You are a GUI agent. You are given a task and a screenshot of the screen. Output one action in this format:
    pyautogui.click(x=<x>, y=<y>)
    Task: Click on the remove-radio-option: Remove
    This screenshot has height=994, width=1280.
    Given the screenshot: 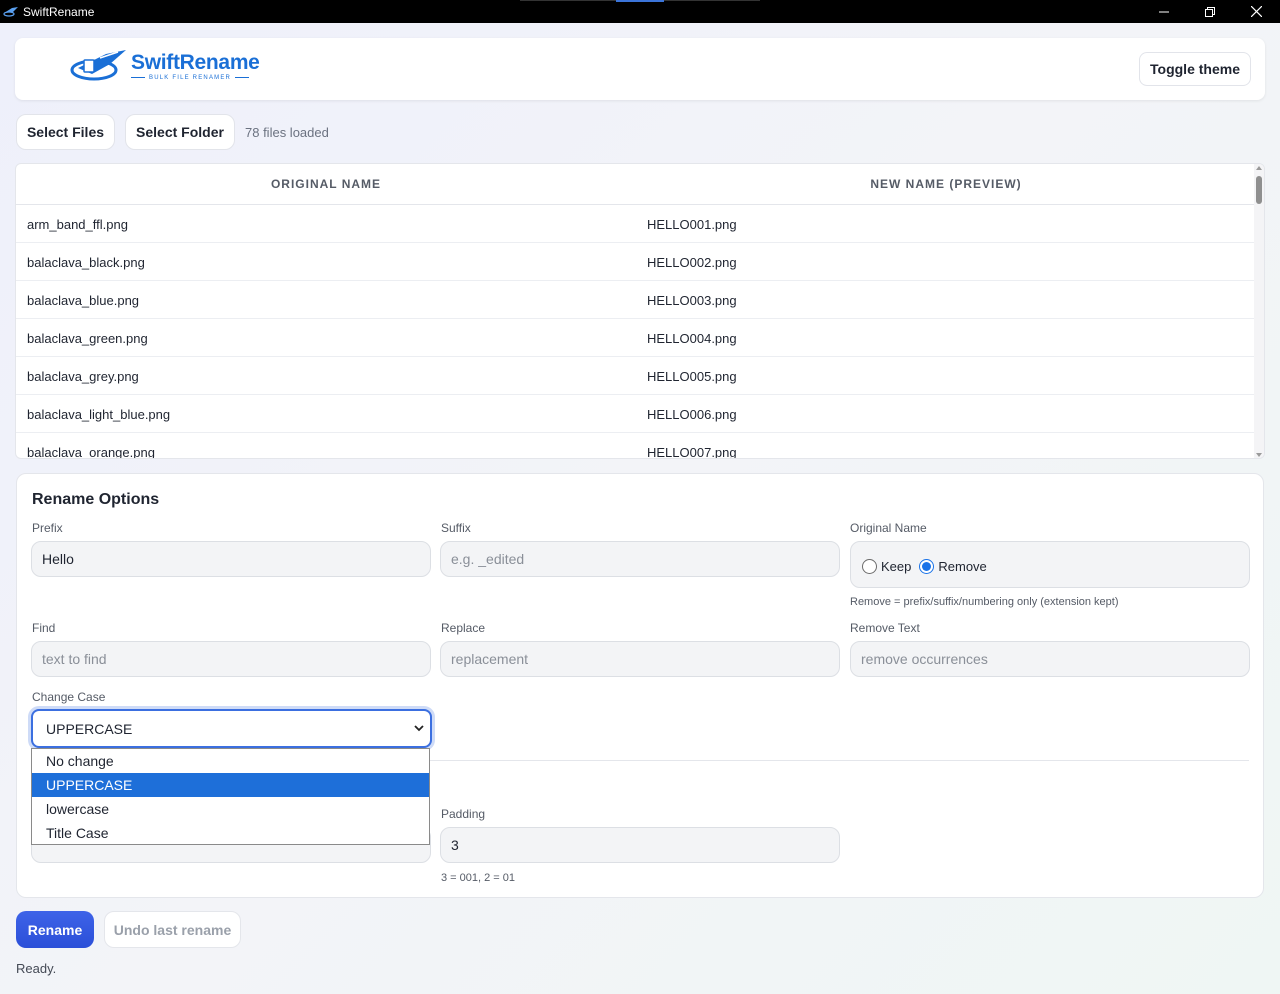 What is the action you would take?
    pyautogui.click(x=953, y=565)
    